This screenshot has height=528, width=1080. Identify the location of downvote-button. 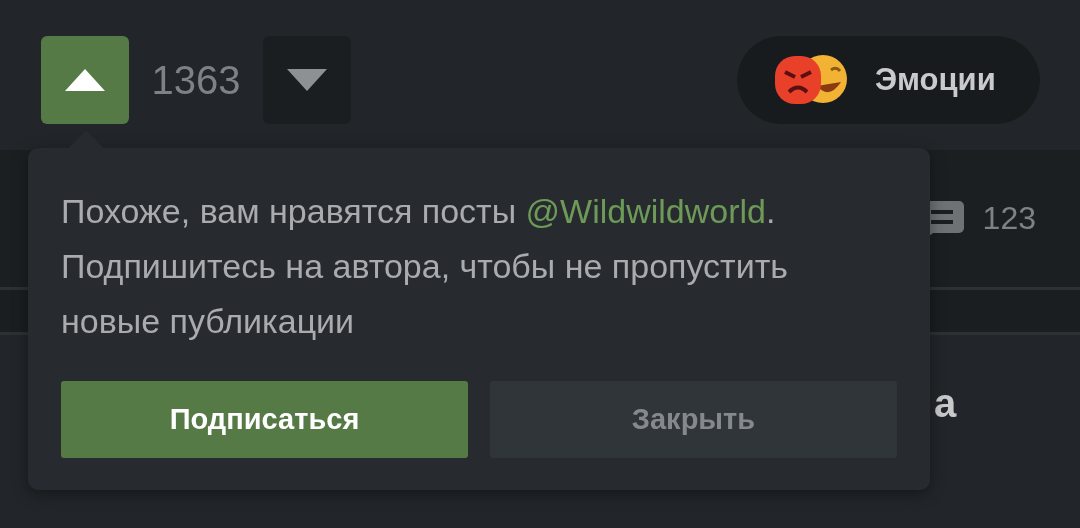
(307, 80).